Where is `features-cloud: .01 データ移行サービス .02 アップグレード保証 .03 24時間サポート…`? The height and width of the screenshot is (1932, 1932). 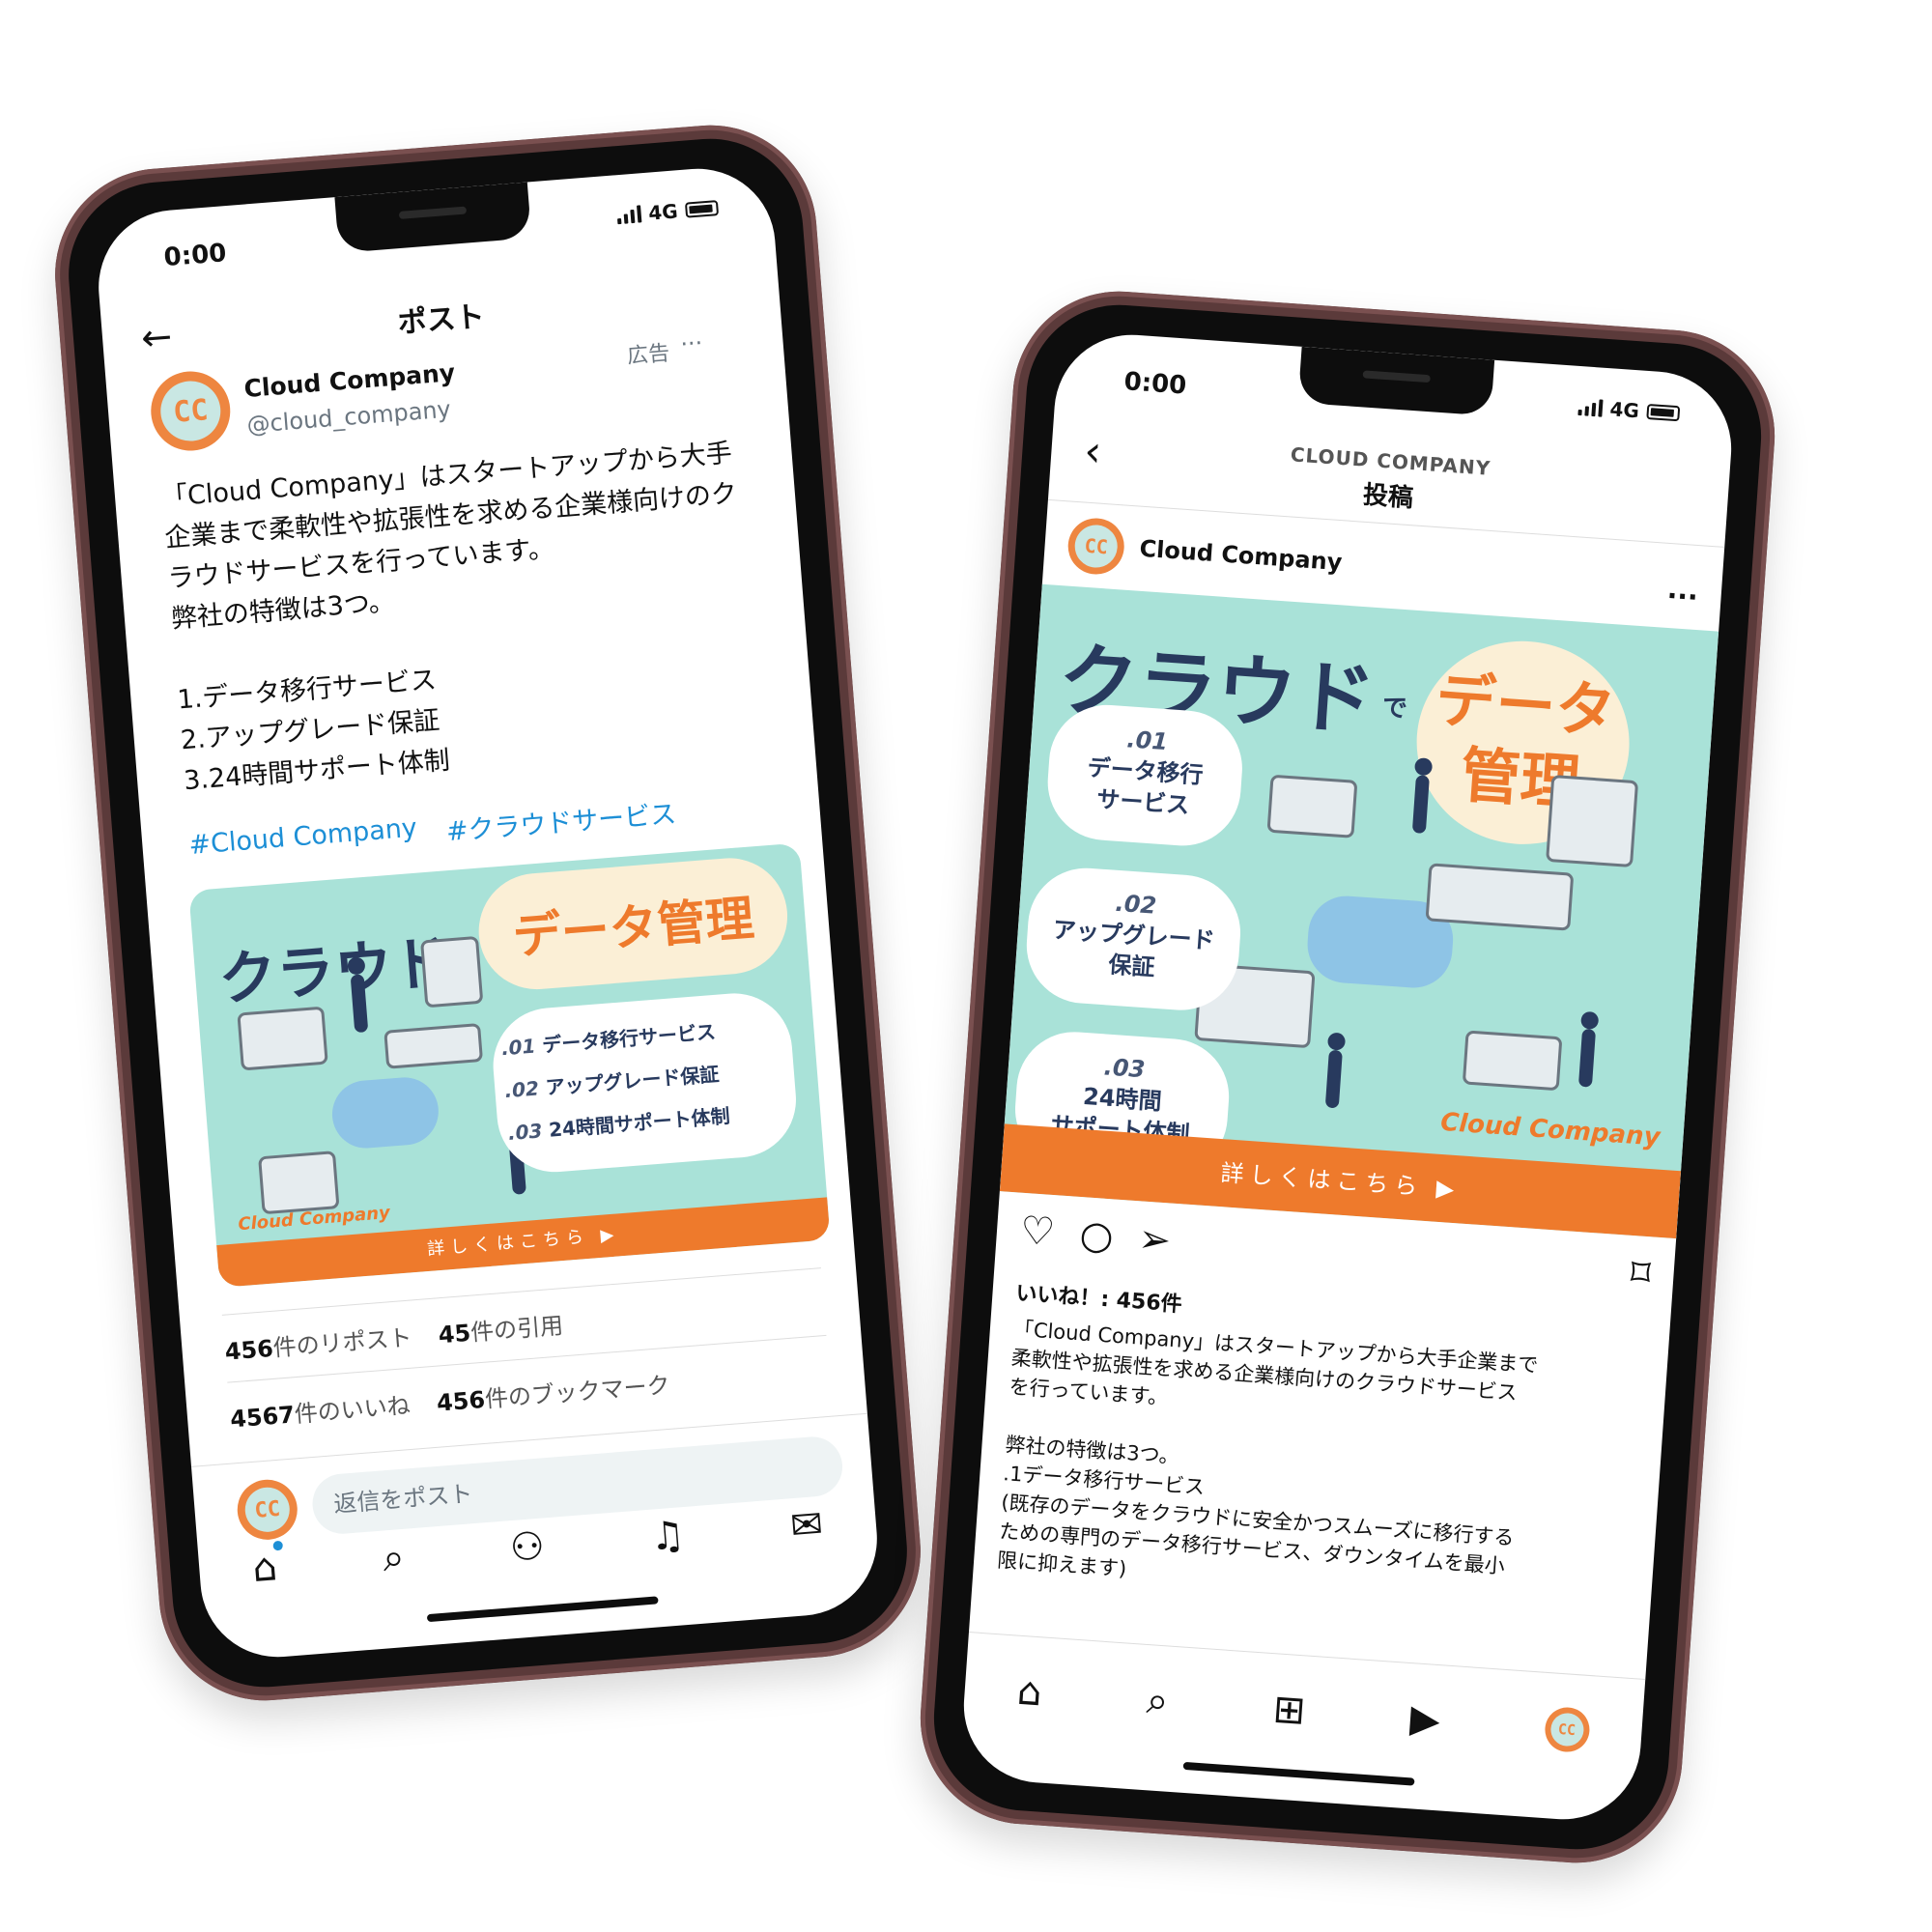
features-cloud: .01 データ移行サービス .02 アップグレード保証 .03 24時間サポート… is located at coordinates (645, 1082).